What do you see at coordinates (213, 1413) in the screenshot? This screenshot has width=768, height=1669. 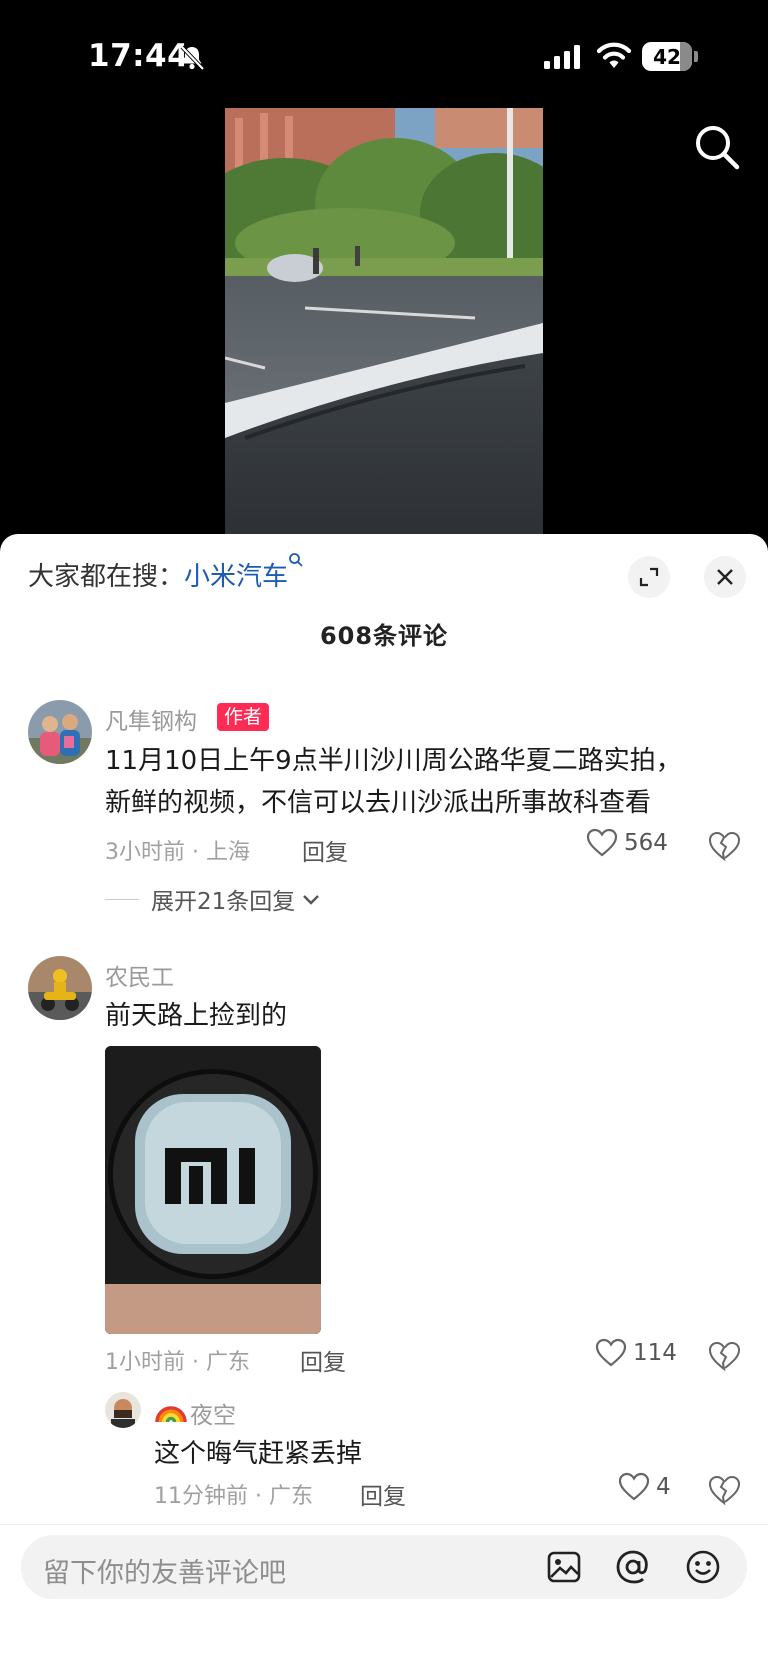 I see `reply-username: 夜空` at bounding box center [213, 1413].